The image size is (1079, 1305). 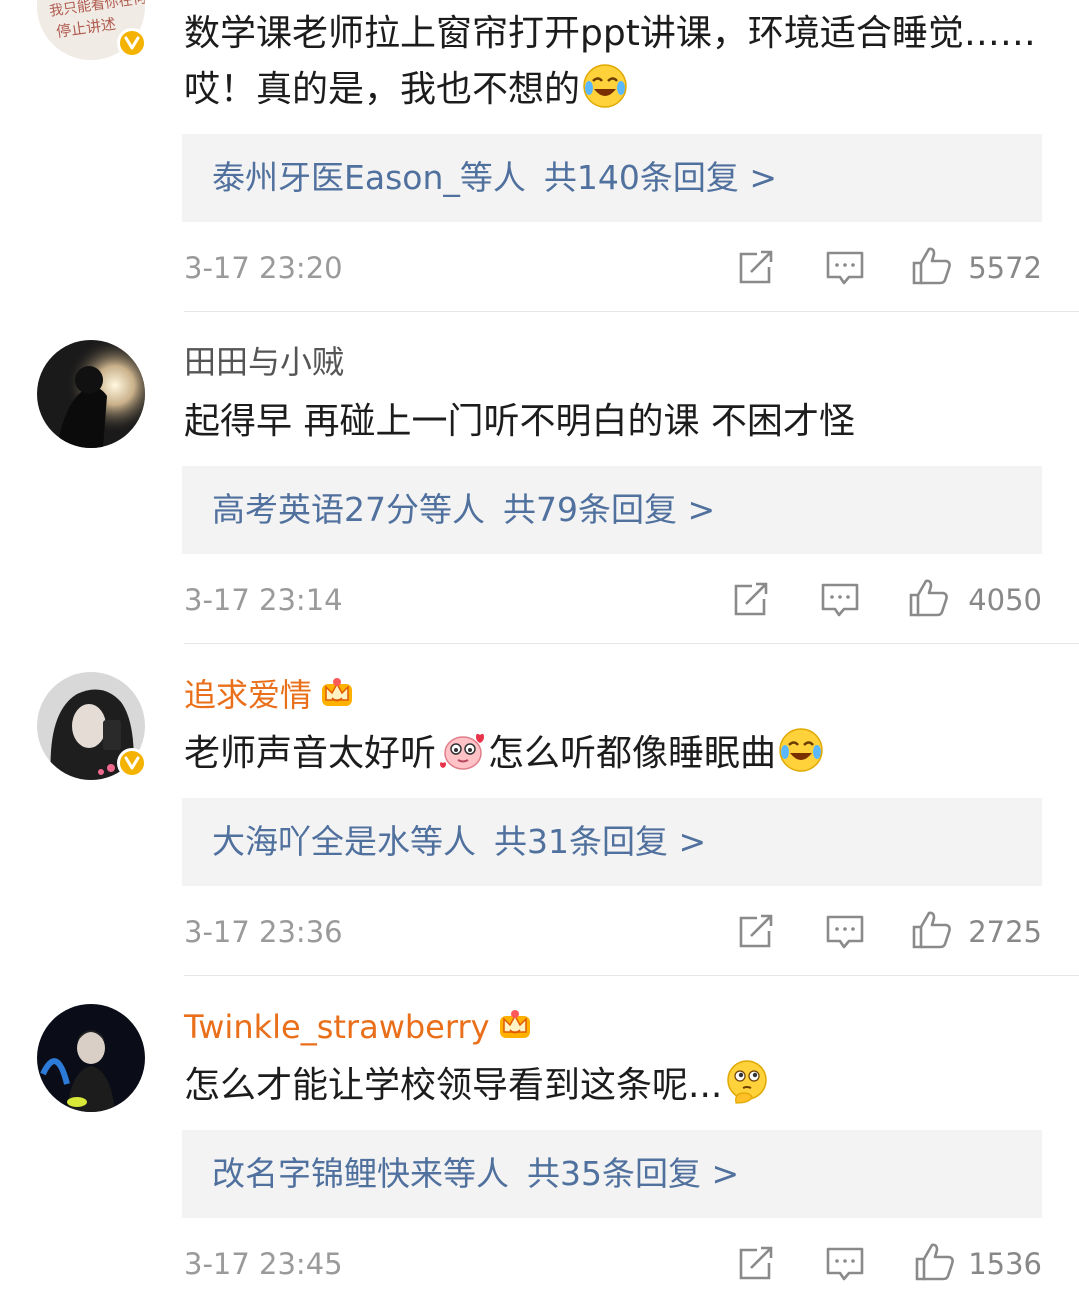 What do you see at coordinates (610, 61) in the screenshot?
I see `comment-text: 数学课老师拉上窗帘打开ppt讲课，环境适合睡觉……哎！真的是，我也不想的` at bounding box center [610, 61].